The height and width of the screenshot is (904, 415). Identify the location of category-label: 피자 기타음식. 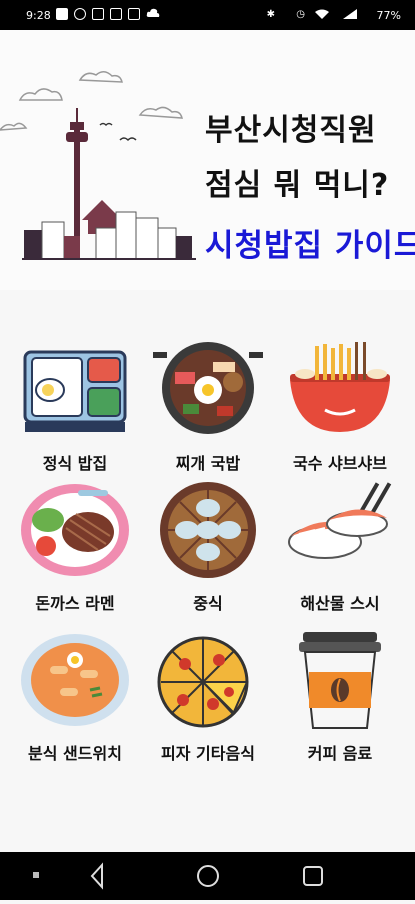
(208, 753).